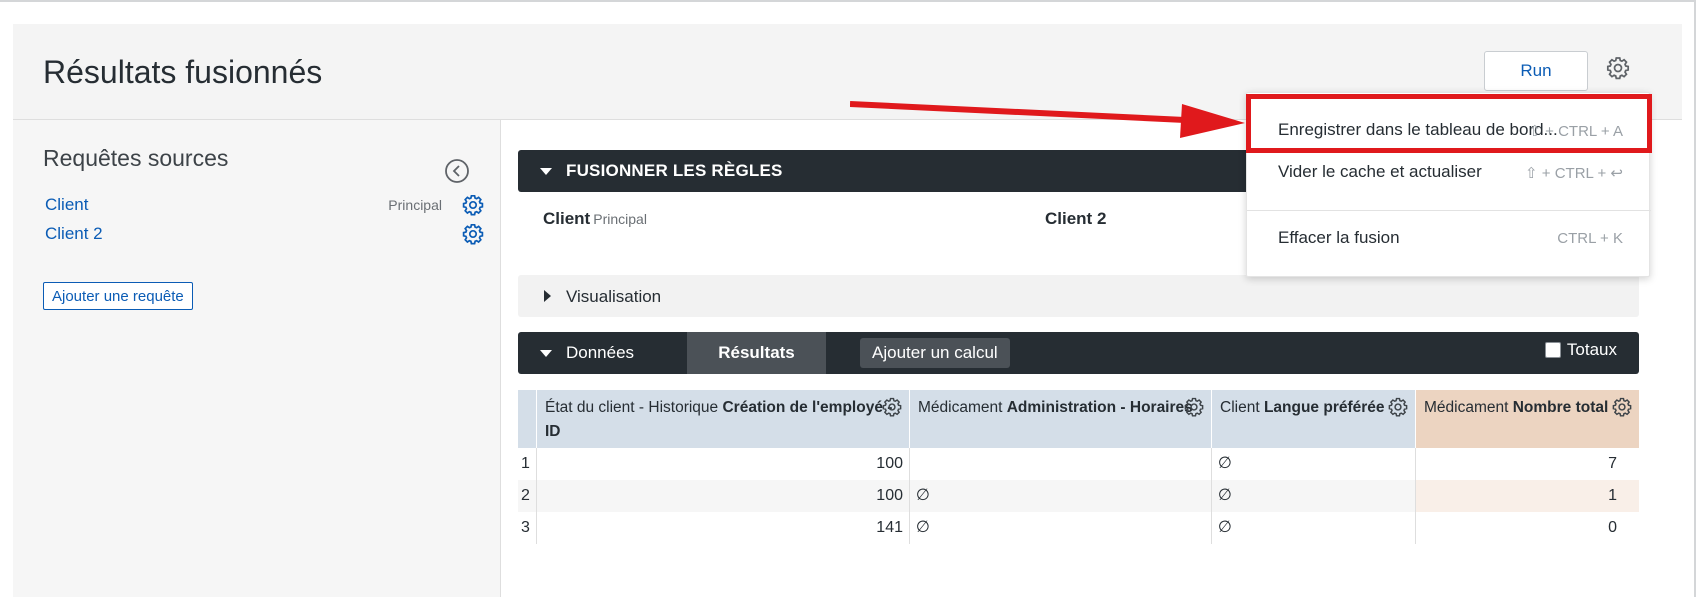 This screenshot has height=597, width=1696. Describe the element at coordinates (1449, 210) in the screenshot. I see `menu-divider` at that location.